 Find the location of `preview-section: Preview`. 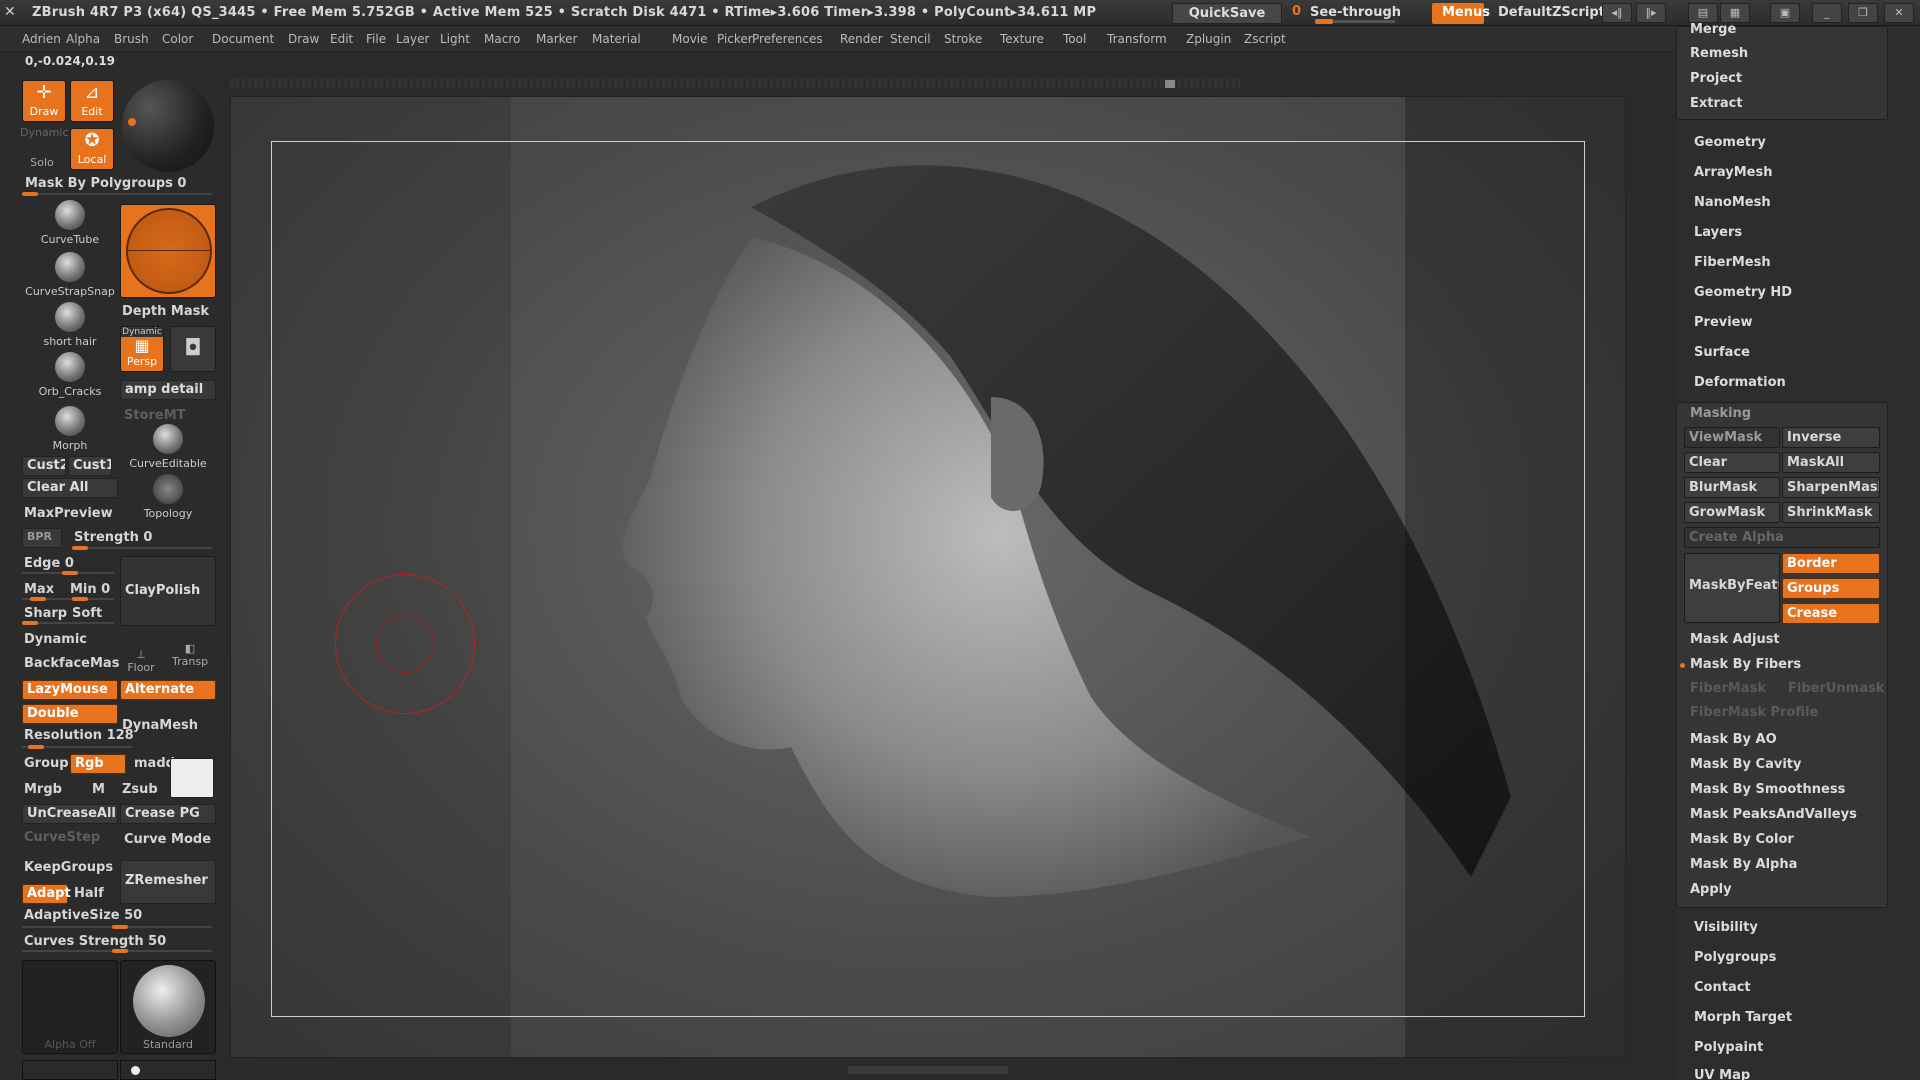

preview-section: Preview is located at coordinates (1723, 322).